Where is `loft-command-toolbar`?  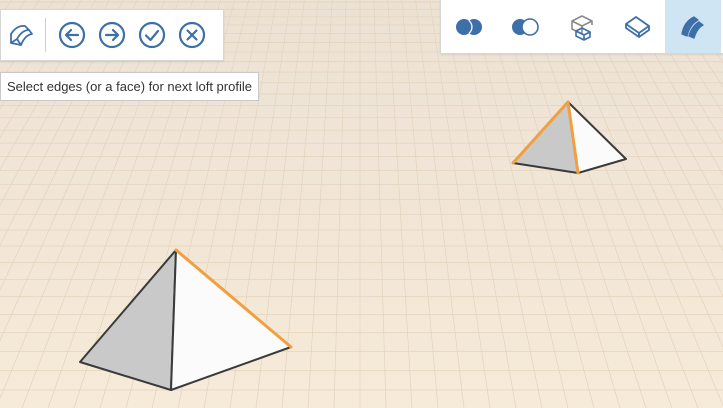
loft-command-toolbar is located at coordinates (112, 35).